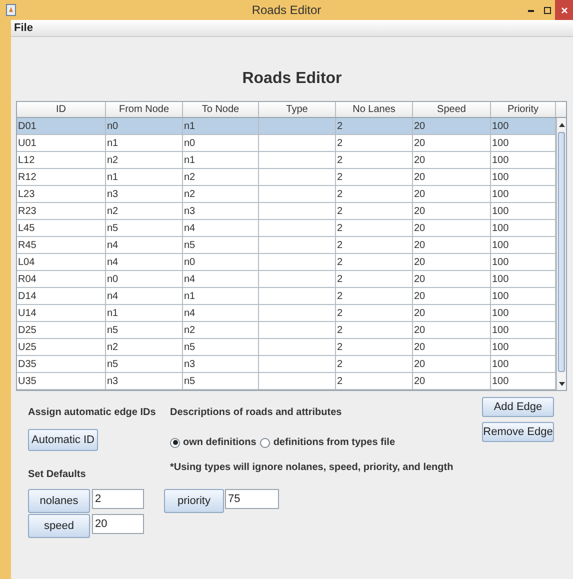  I want to click on table-row: D14 n4 n1 2 20 100, so click(286, 296).